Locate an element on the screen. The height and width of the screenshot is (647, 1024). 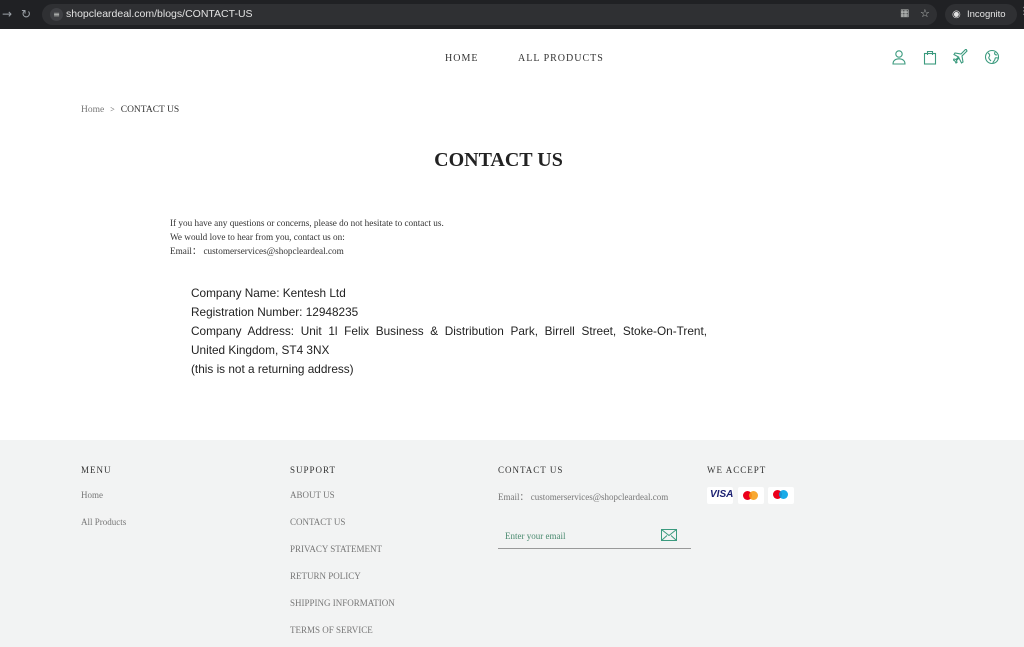
footer-menu-heading: MENU is located at coordinates (96, 470).